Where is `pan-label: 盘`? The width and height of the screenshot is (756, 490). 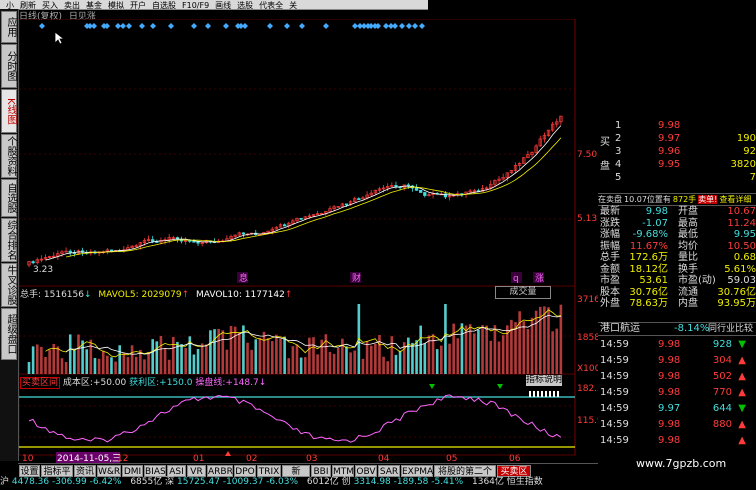 pan-label: 盘 is located at coordinates (605, 166).